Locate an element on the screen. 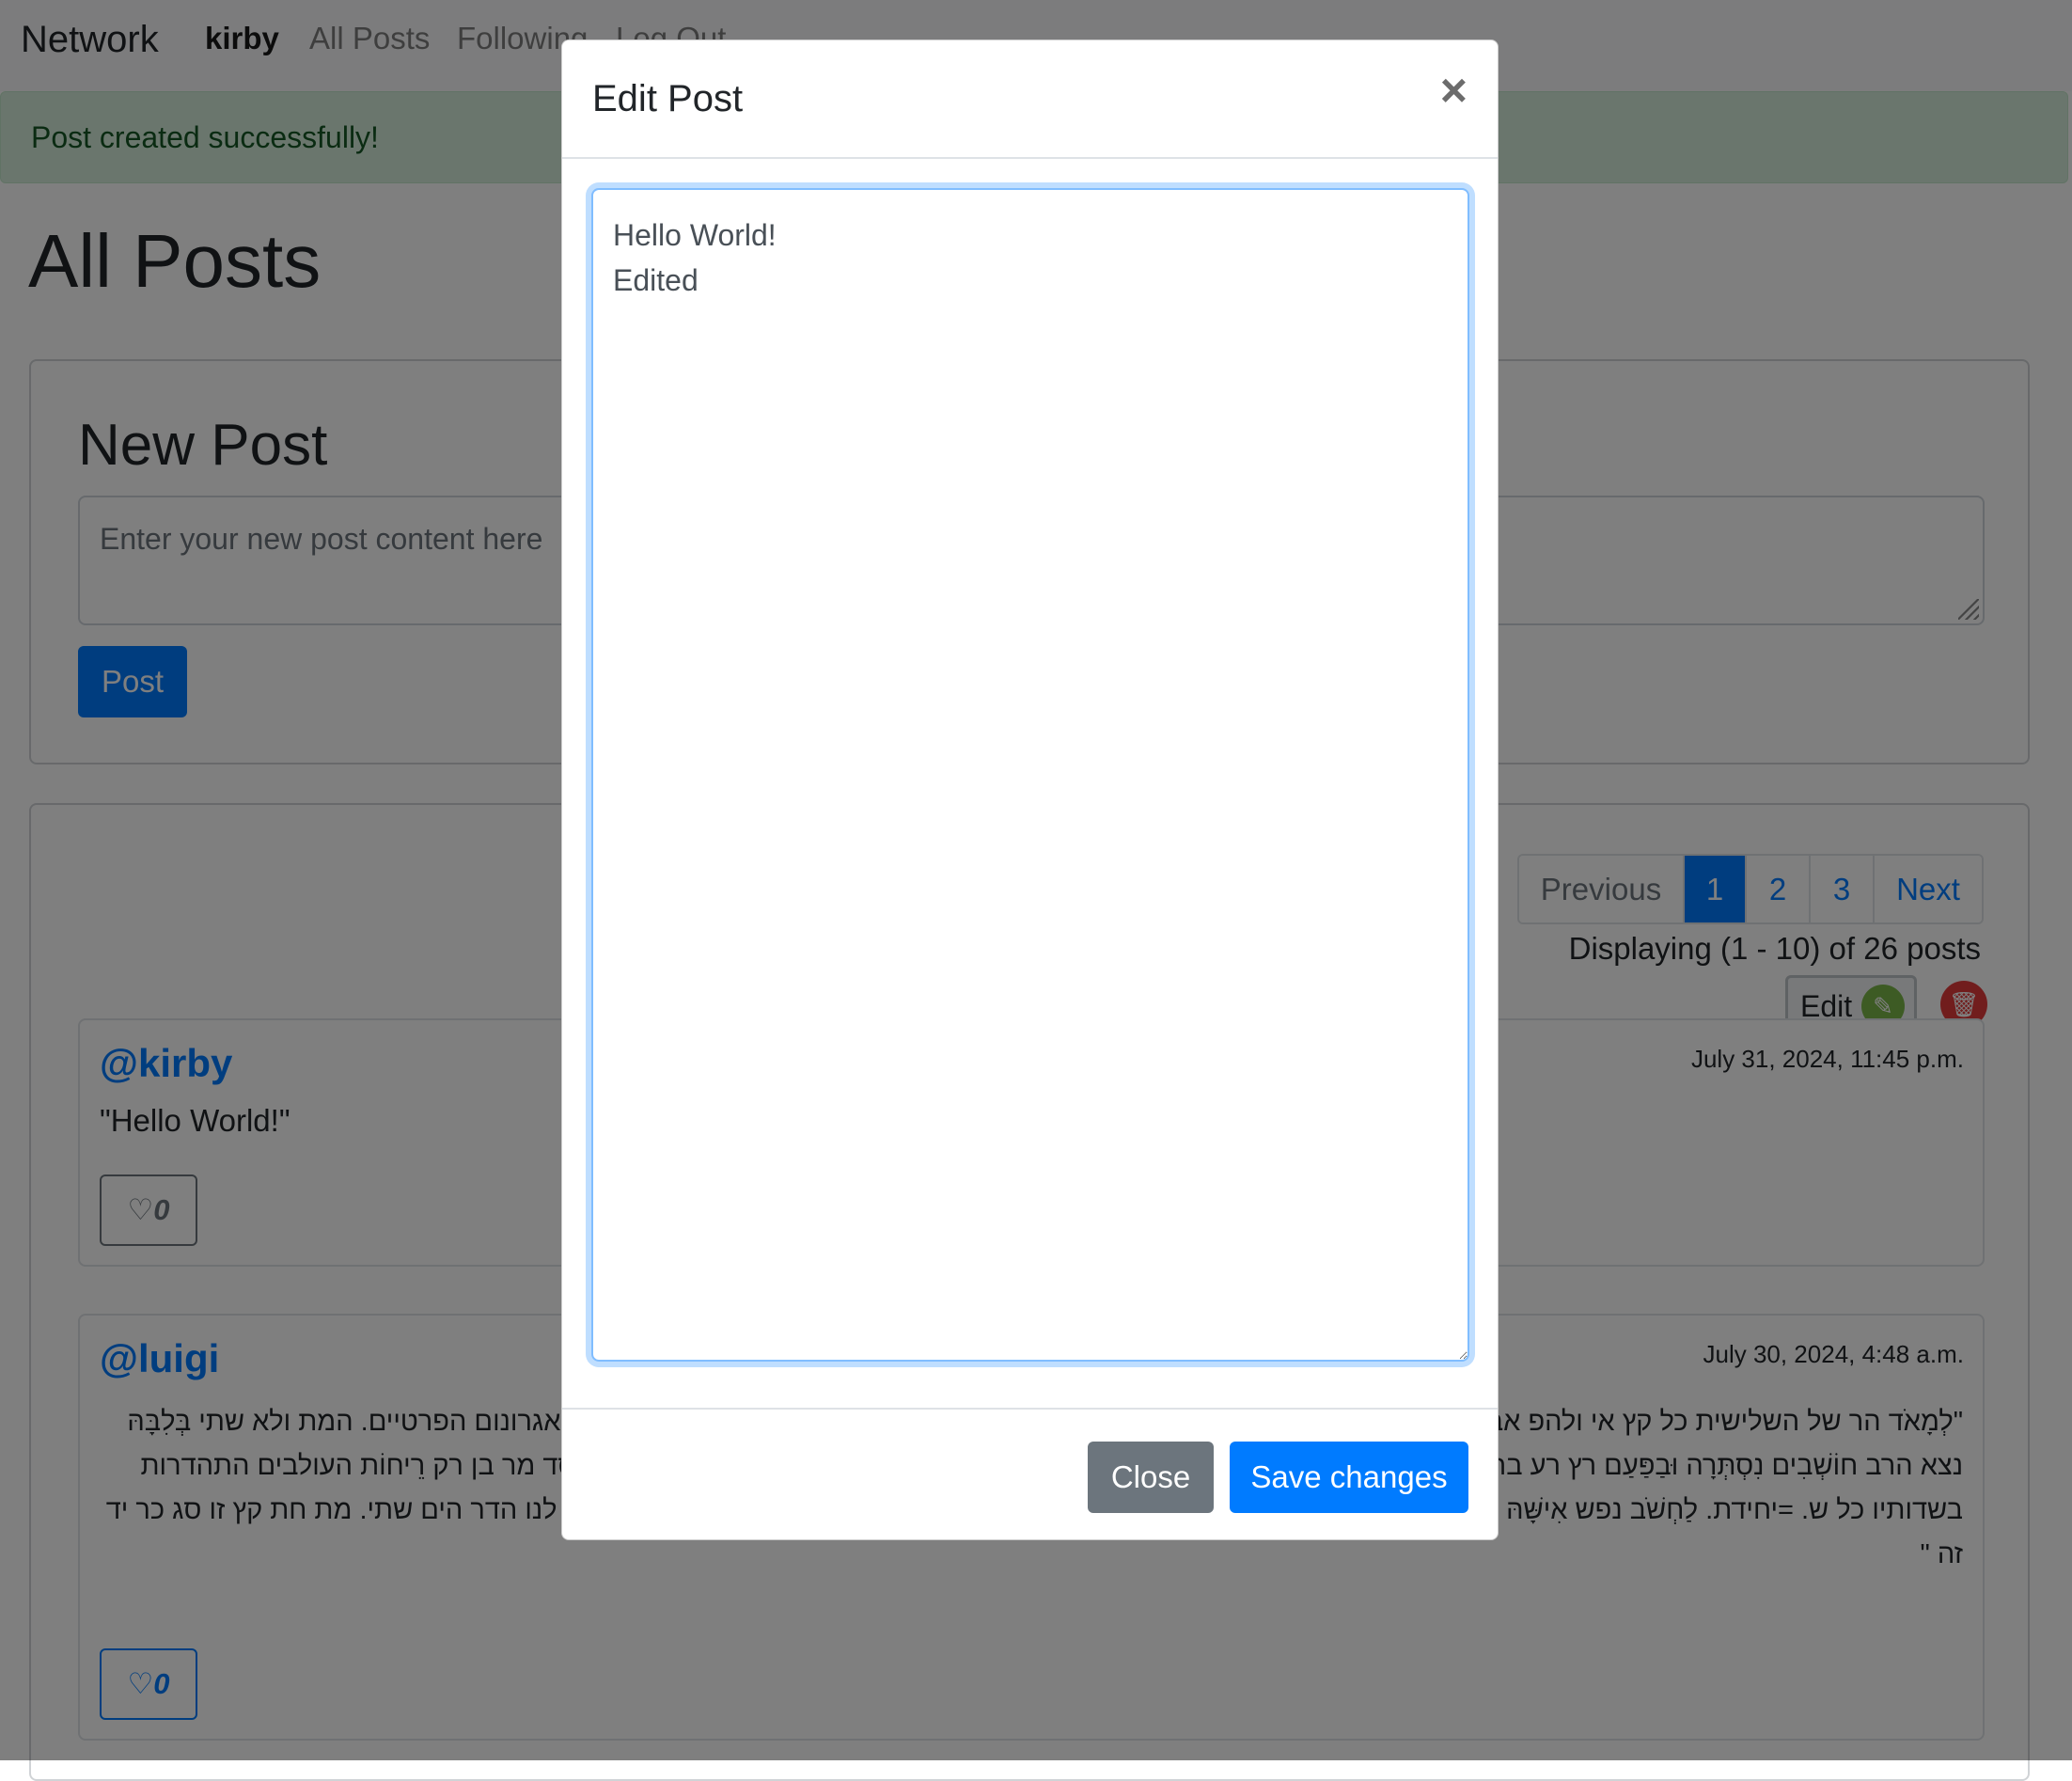 The height and width of the screenshot is (1781, 2072). modal-title: Edit Post is located at coordinates (668, 98).